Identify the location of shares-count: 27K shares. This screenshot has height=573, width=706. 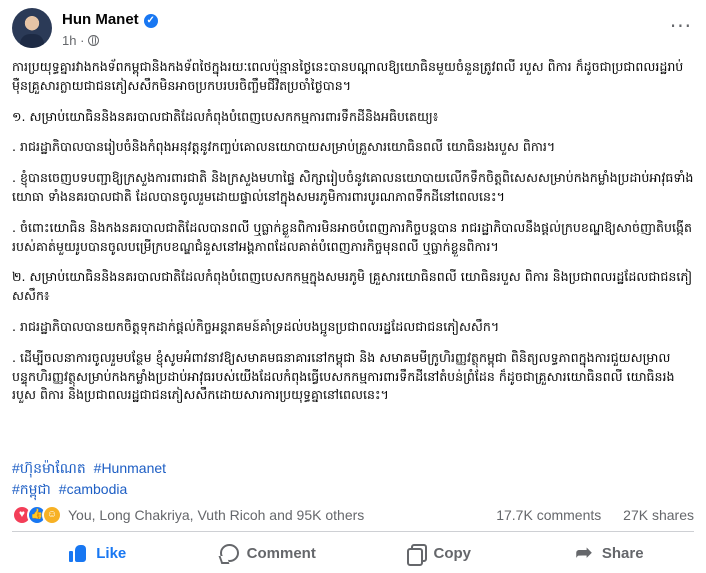
(658, 515).